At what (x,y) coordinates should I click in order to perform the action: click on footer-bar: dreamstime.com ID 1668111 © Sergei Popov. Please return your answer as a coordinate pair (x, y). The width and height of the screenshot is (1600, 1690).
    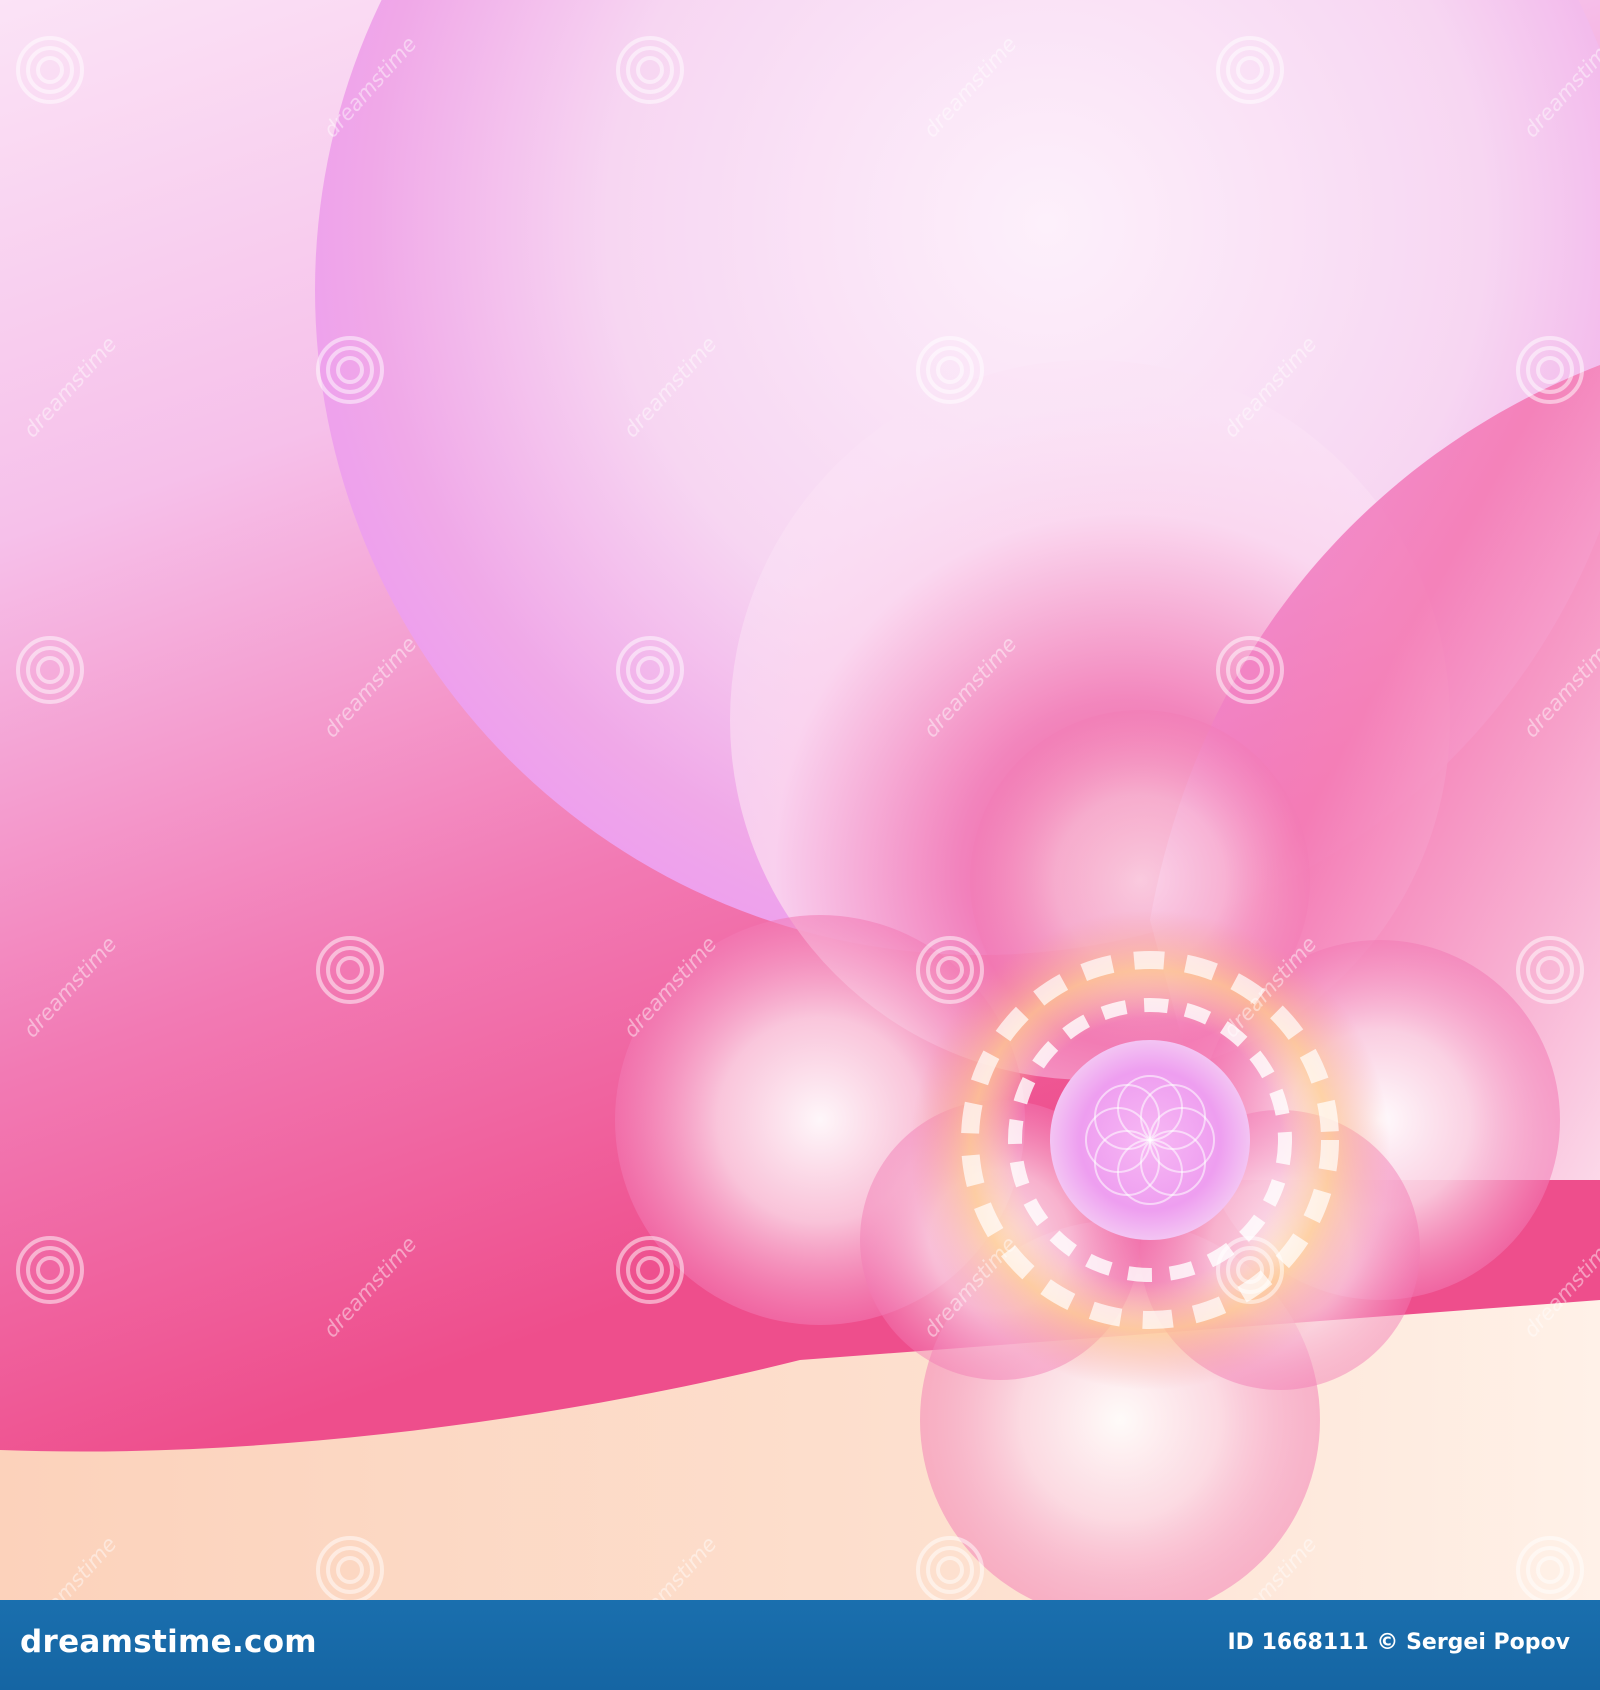
    Looking at the image, I should click on (800, 1645).